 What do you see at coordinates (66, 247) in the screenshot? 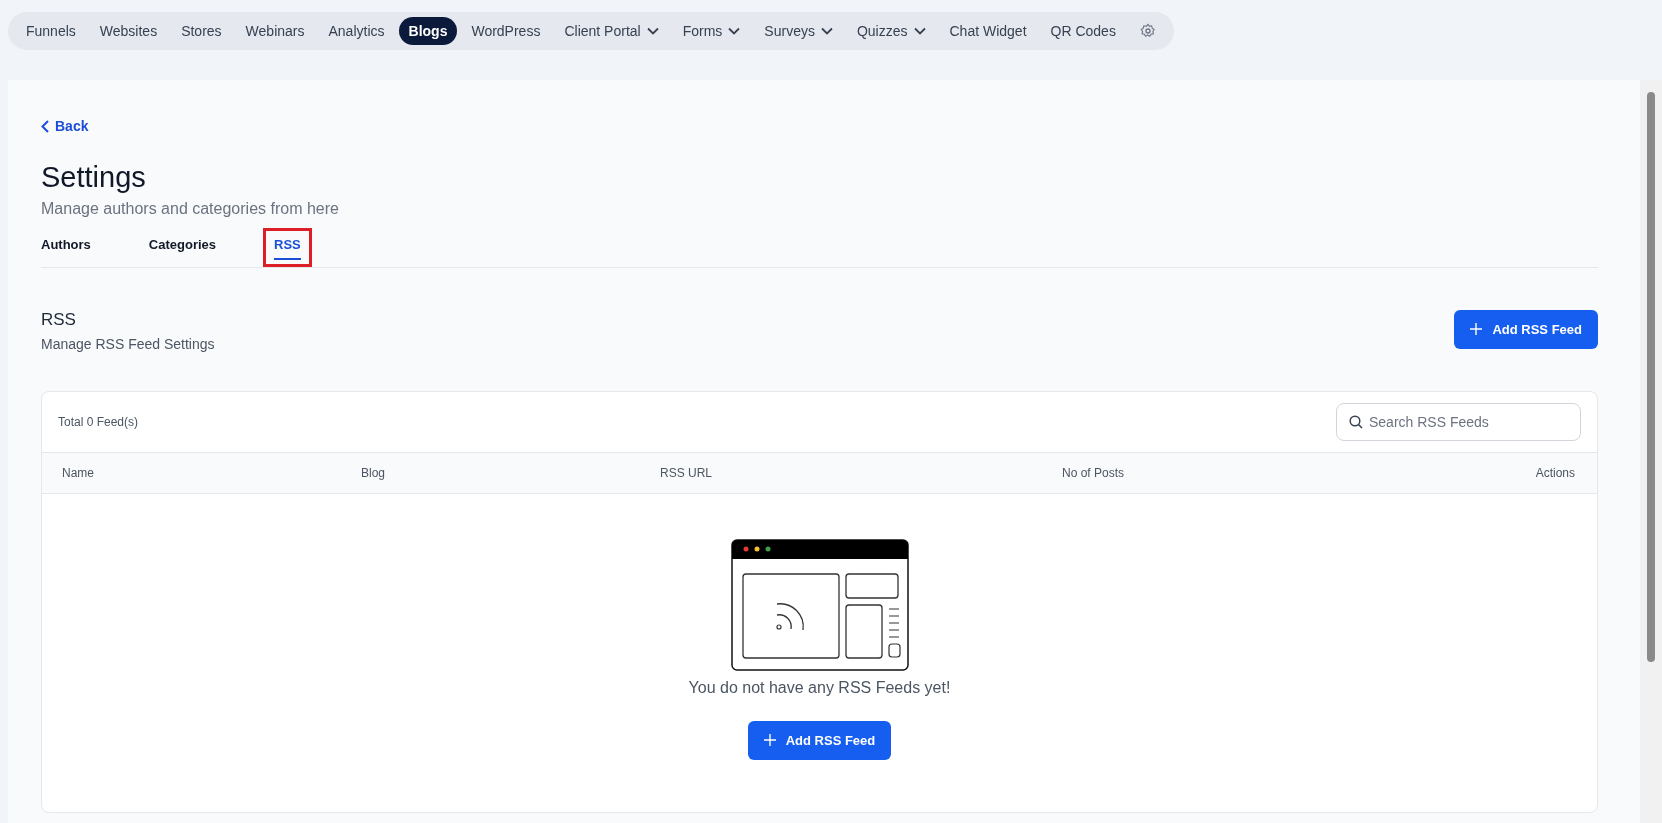
I see `settings-tab: Authors` at bounding box center [66, 247].